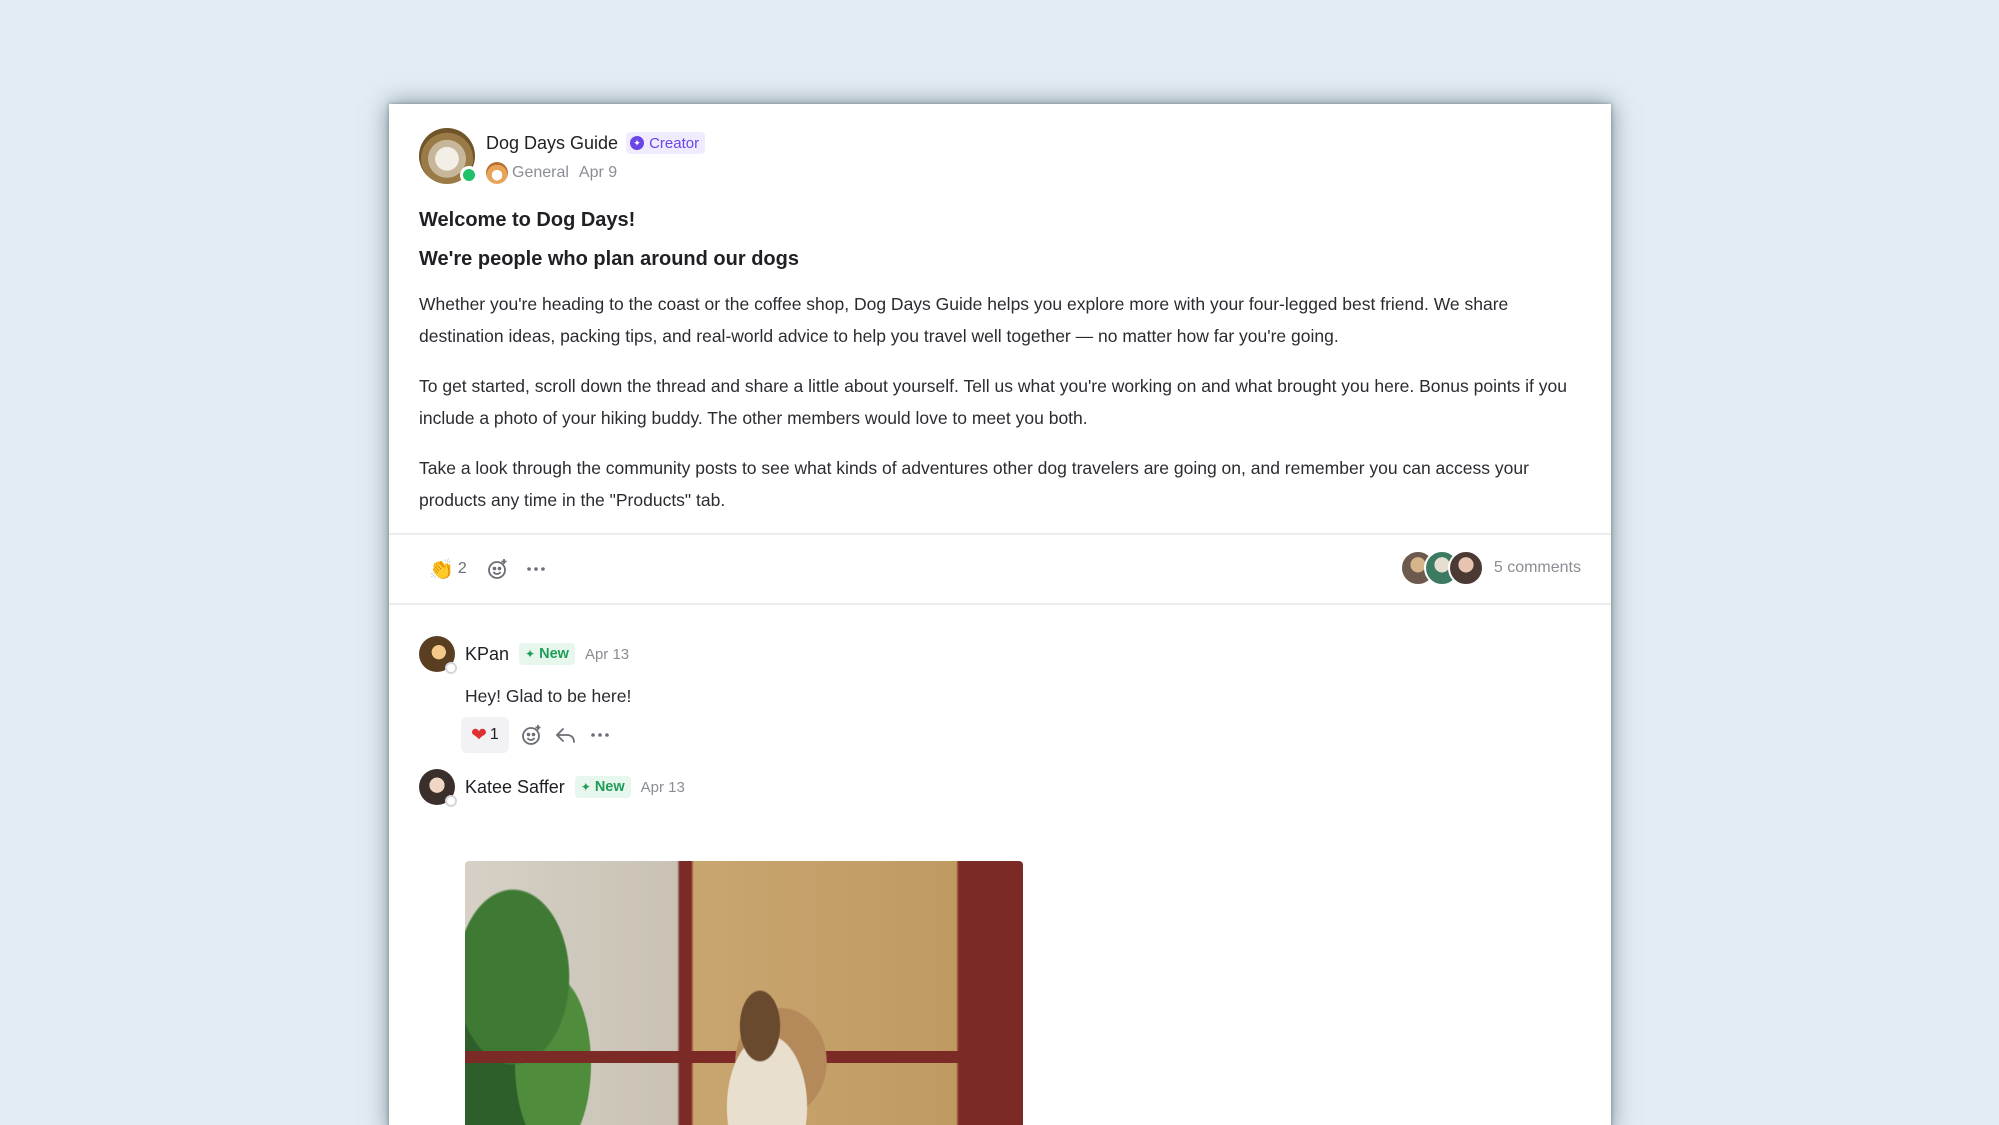 The height and width of the screenshot is (1125, 1999). Describe the element at coordinates (1537, 568) in the screenshot. I see `comments-count: 5 comments` at that location.